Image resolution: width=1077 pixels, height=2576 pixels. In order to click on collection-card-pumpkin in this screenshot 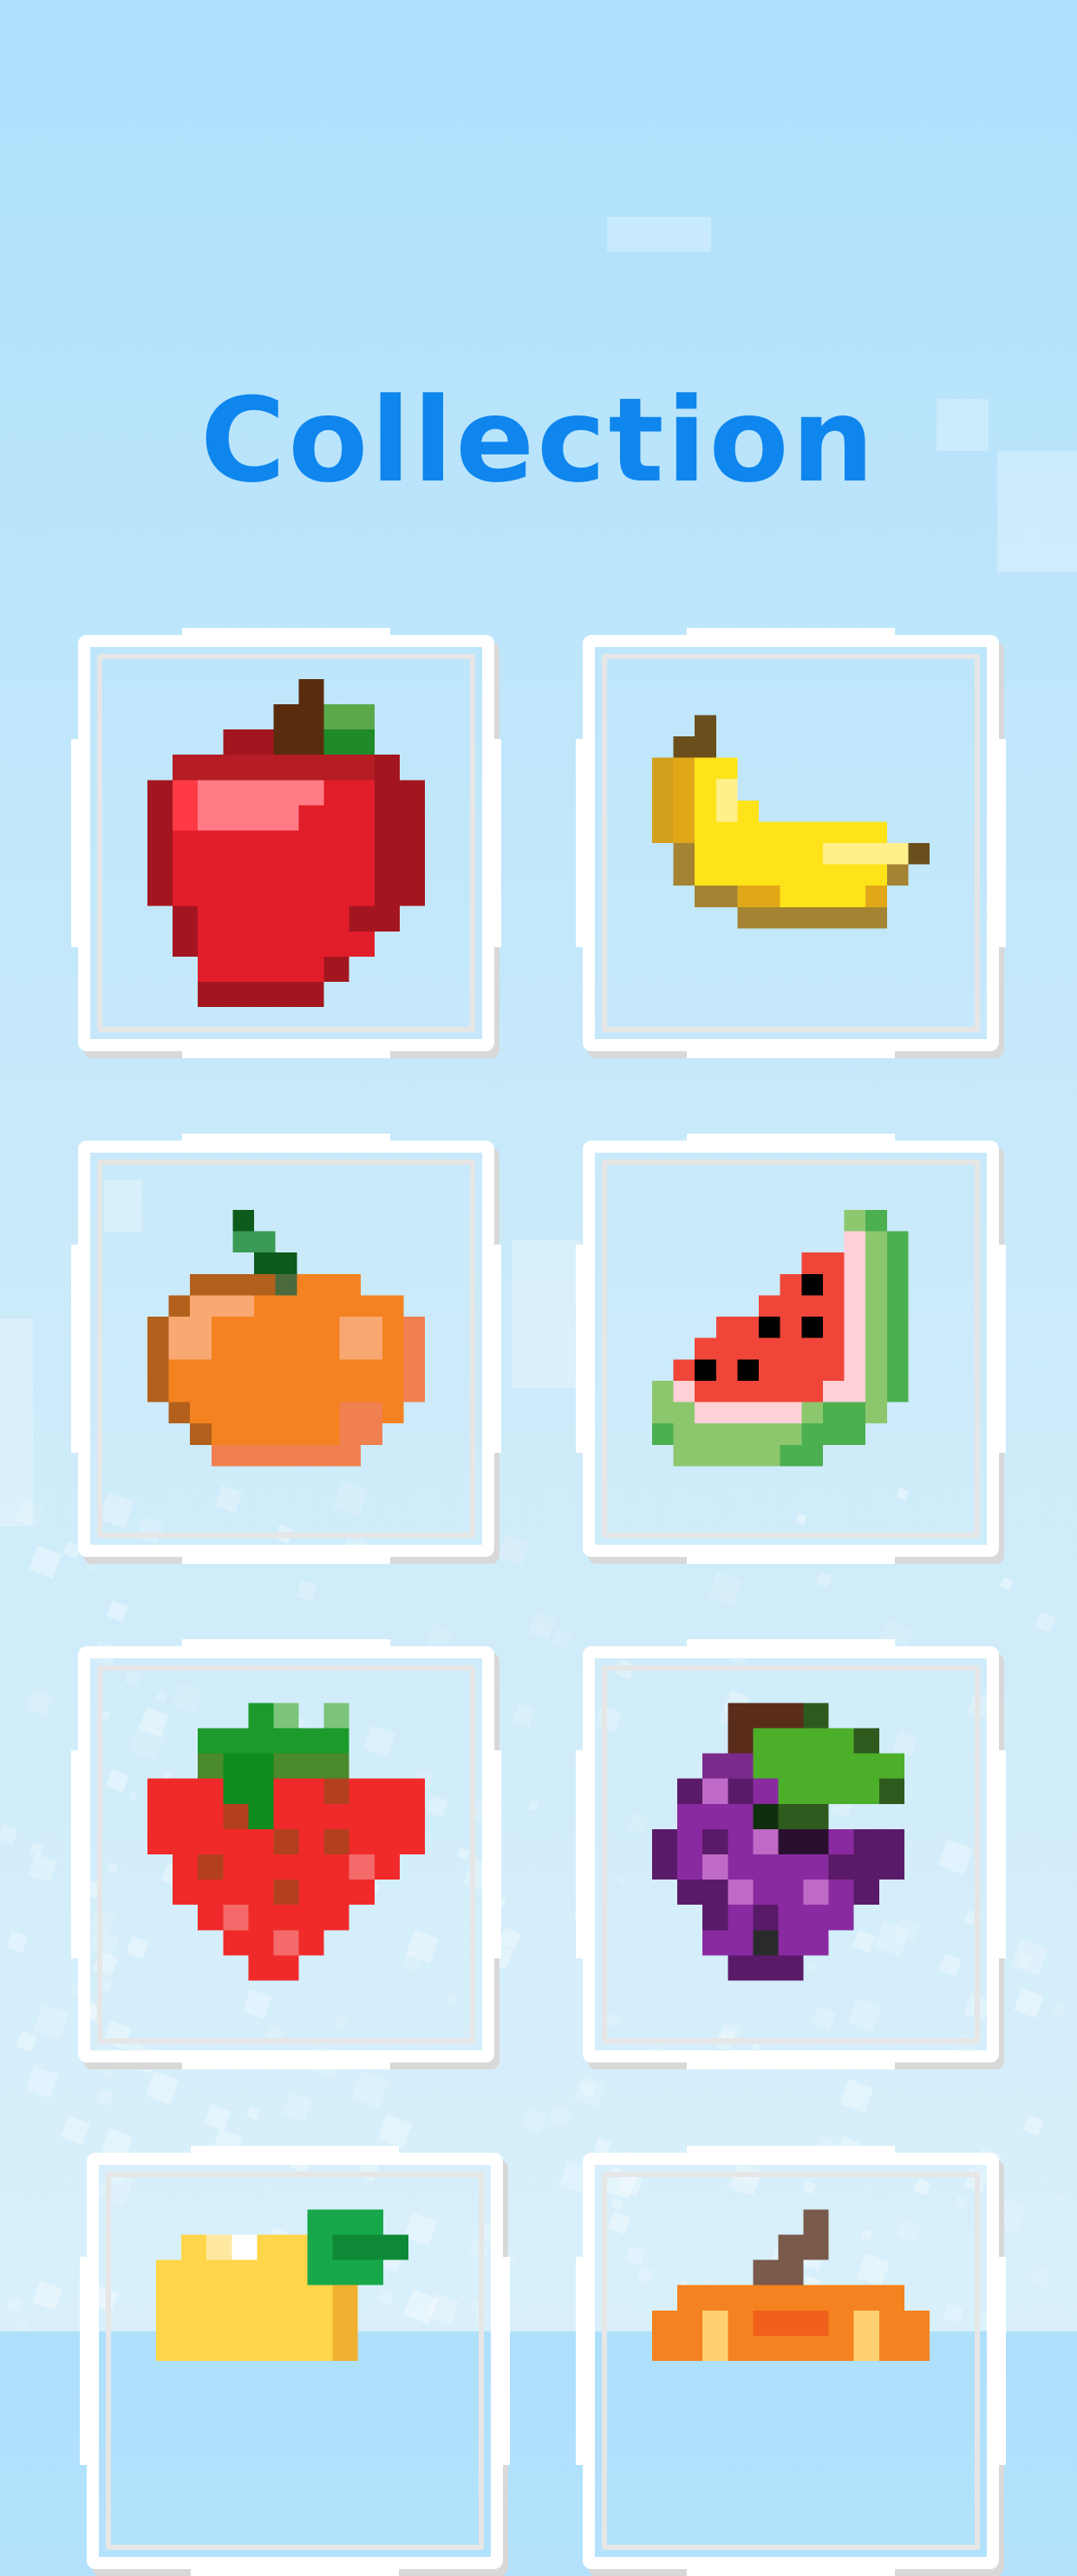, I will do `click(791, 2361)`.